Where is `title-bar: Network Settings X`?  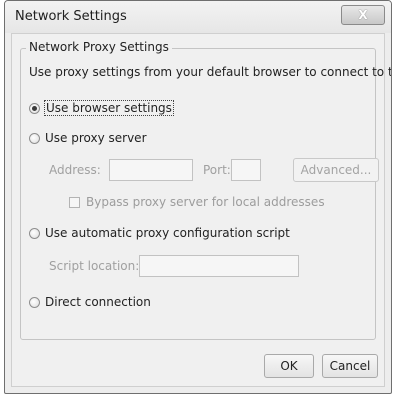
title-bar: Network Settings X is located at coordinates (198, 17).